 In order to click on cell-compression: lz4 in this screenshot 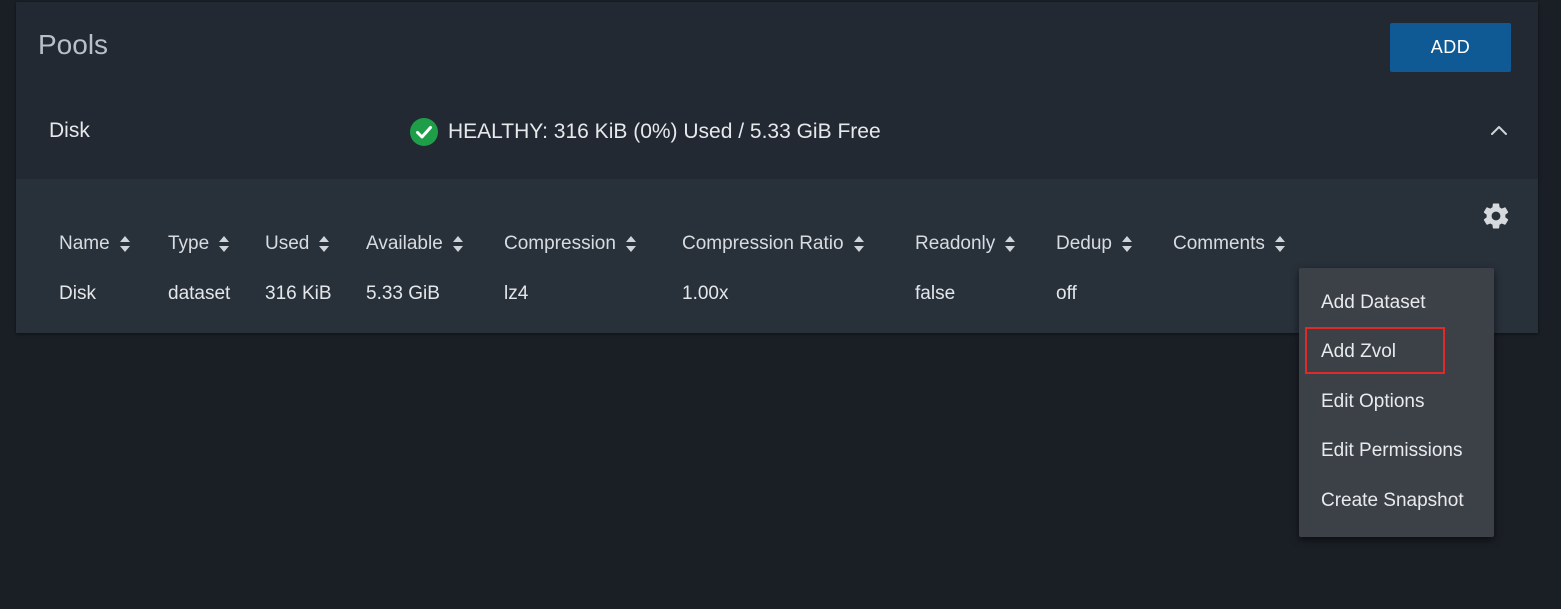, I will do `click(516, 293)`.